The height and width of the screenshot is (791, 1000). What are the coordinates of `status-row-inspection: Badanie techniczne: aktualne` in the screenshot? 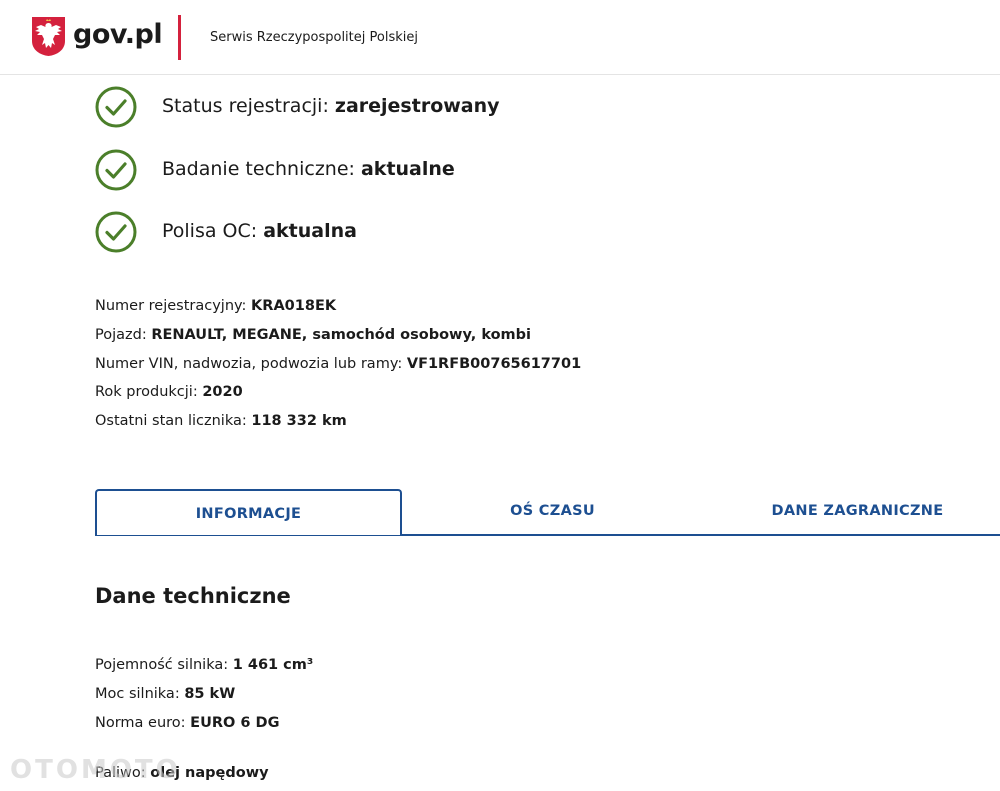 It's located at (445, 171).